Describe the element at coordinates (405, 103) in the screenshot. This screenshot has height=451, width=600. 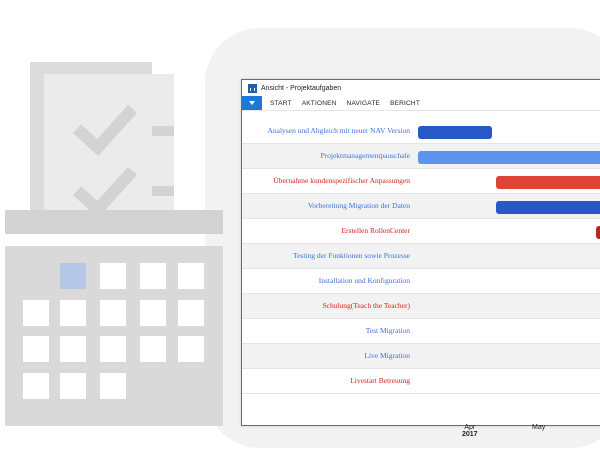
I see `tab-bericht: BERICHT` at that location.